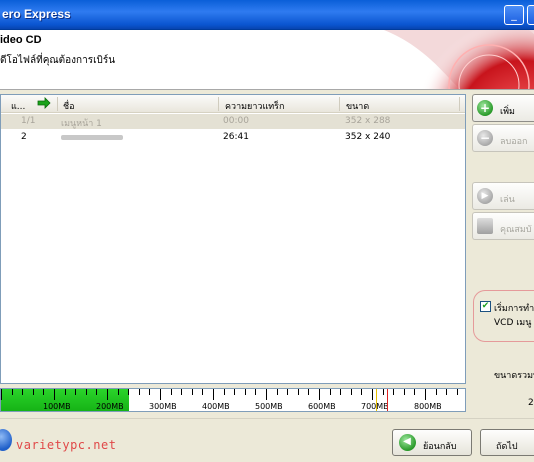  Describe the element at coordinates (428, 406) in the screenshot. I see `capacity-label: 800MB` at that location.